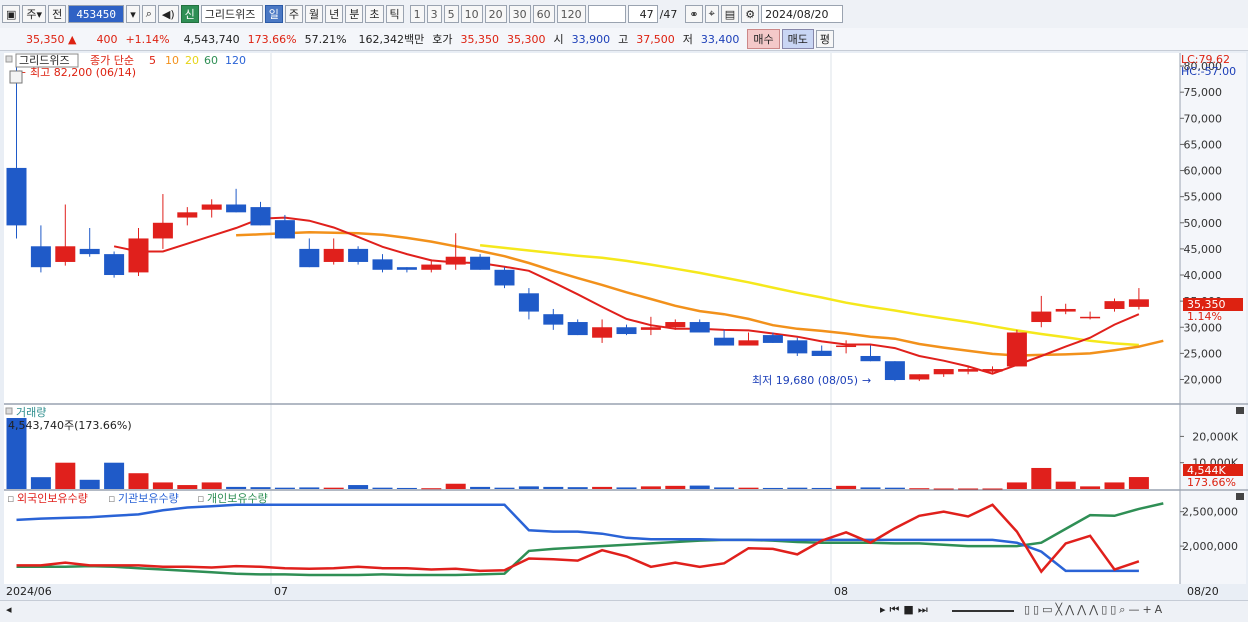 The image size is (1248, 622). Describe the element at coordinates (172, 60) in the screenshot. I see `legend-ma10: 10` at that location.